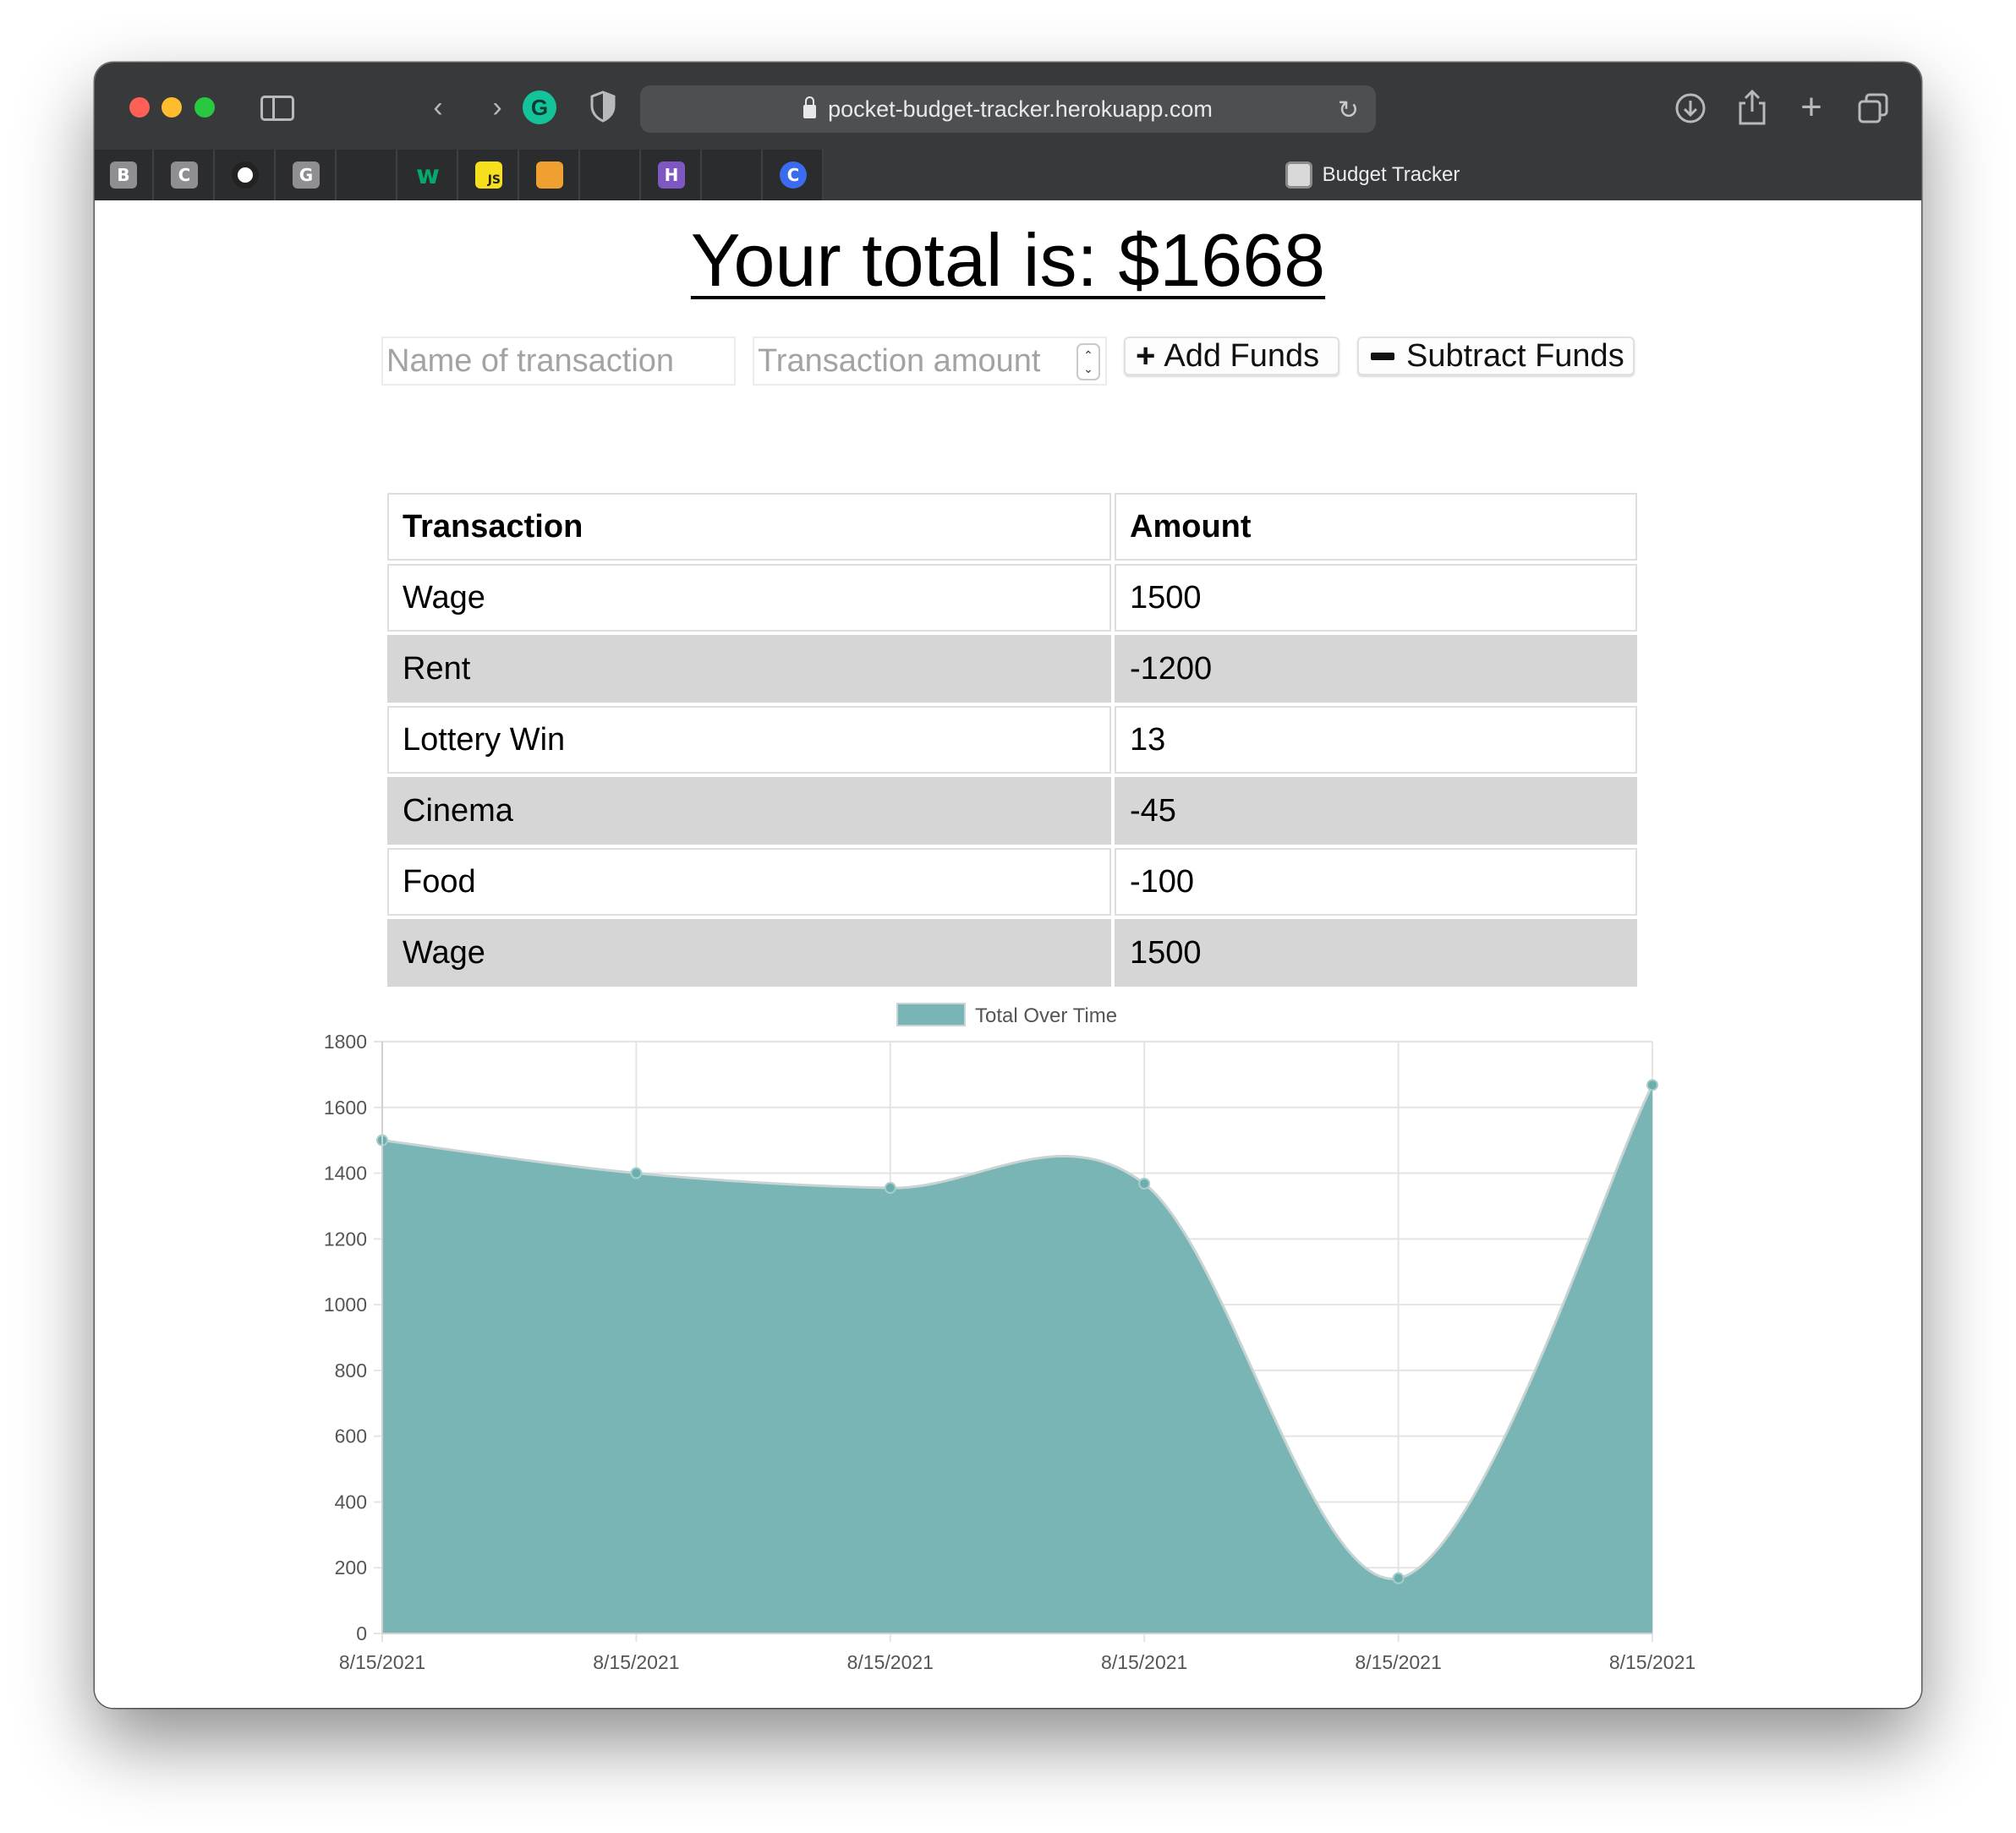 This screenshot has height=1833, width=2016. What do you see at coordinates (139, 107) in the screenshot?
I see `close-window-button` at bounding box center [139, 107].